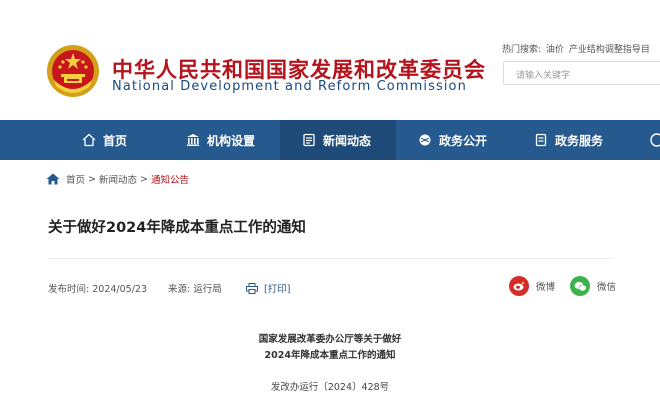  I want to click on nav-label: 新闻动态, so click(347, 140).